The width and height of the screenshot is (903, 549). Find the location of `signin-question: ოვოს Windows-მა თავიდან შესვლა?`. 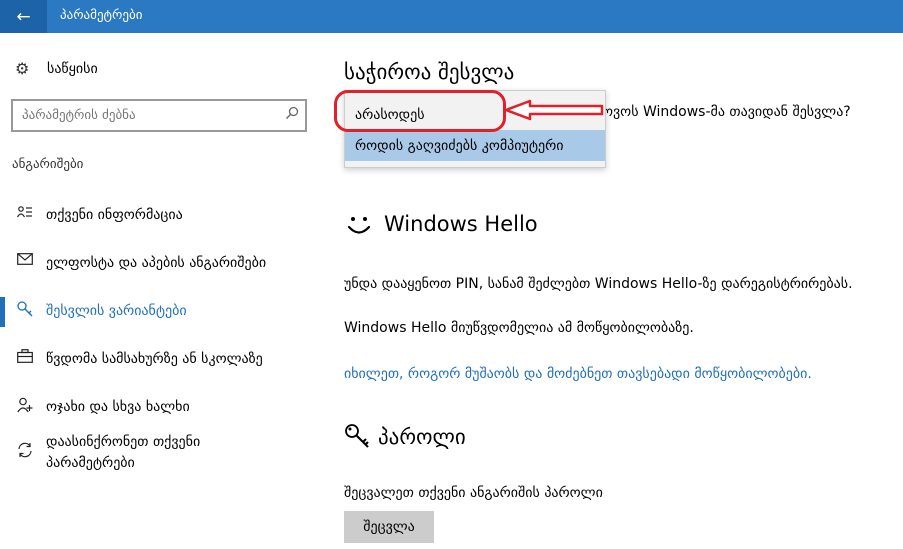

signin-question: ოვოს Windows-მა თავიდან შესვლა? is located at coordinates (726, 112).